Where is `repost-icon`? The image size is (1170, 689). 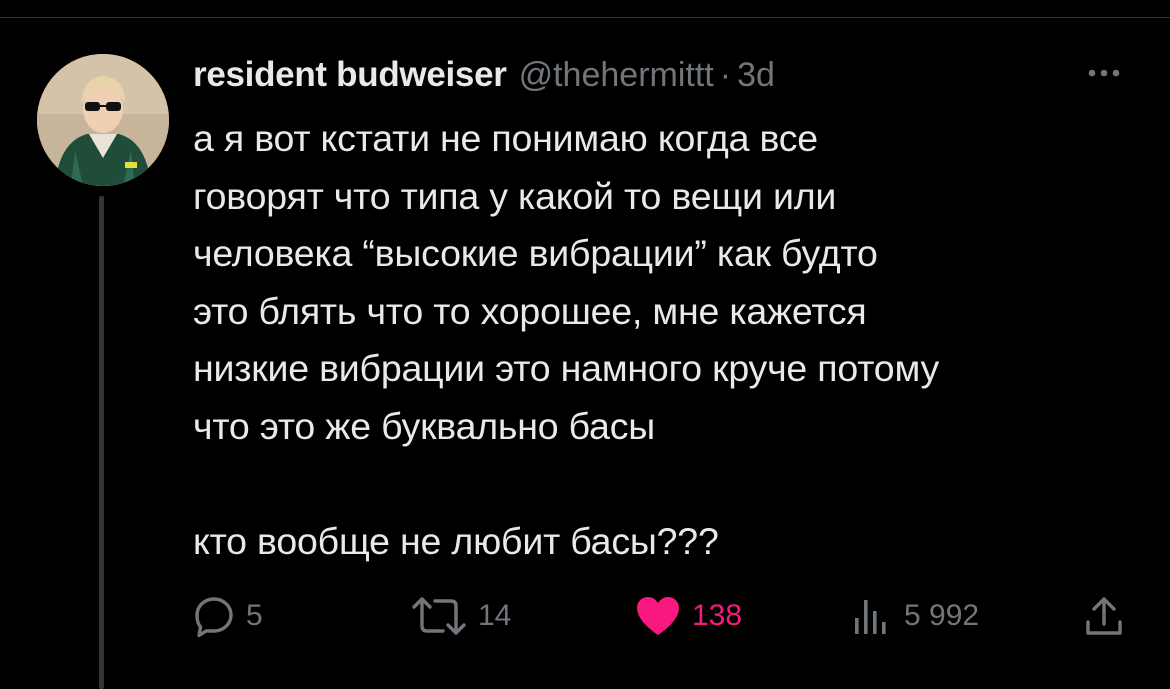
repost-icon is located at coordinates (439, 616).